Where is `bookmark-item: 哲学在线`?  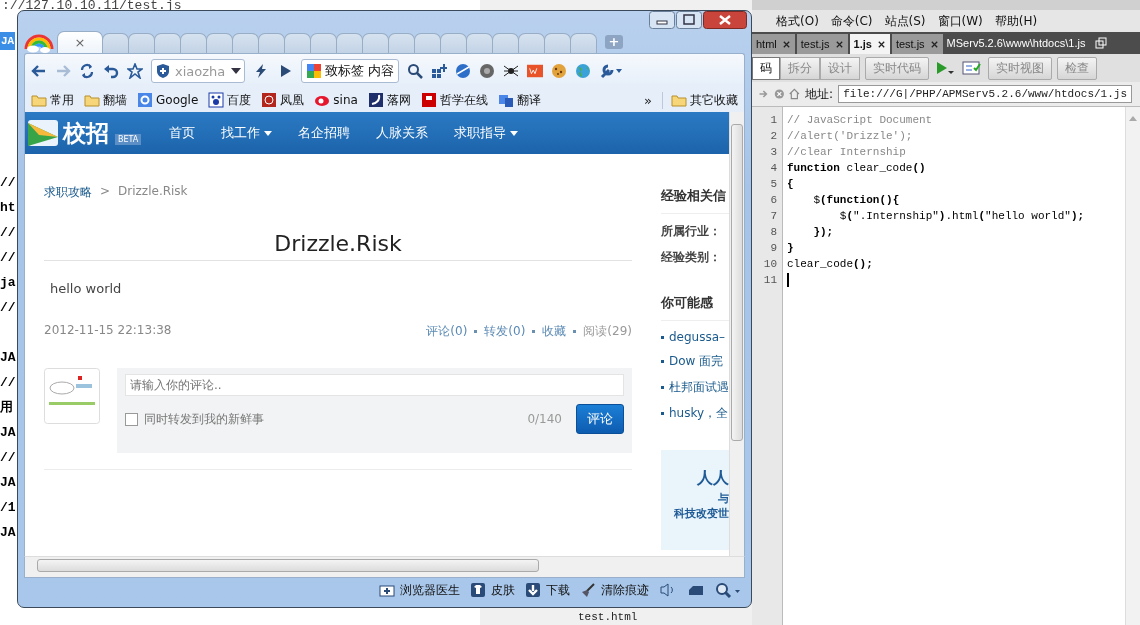
bookmark-item: 哲学在线 is located at coordinates (454, 100).